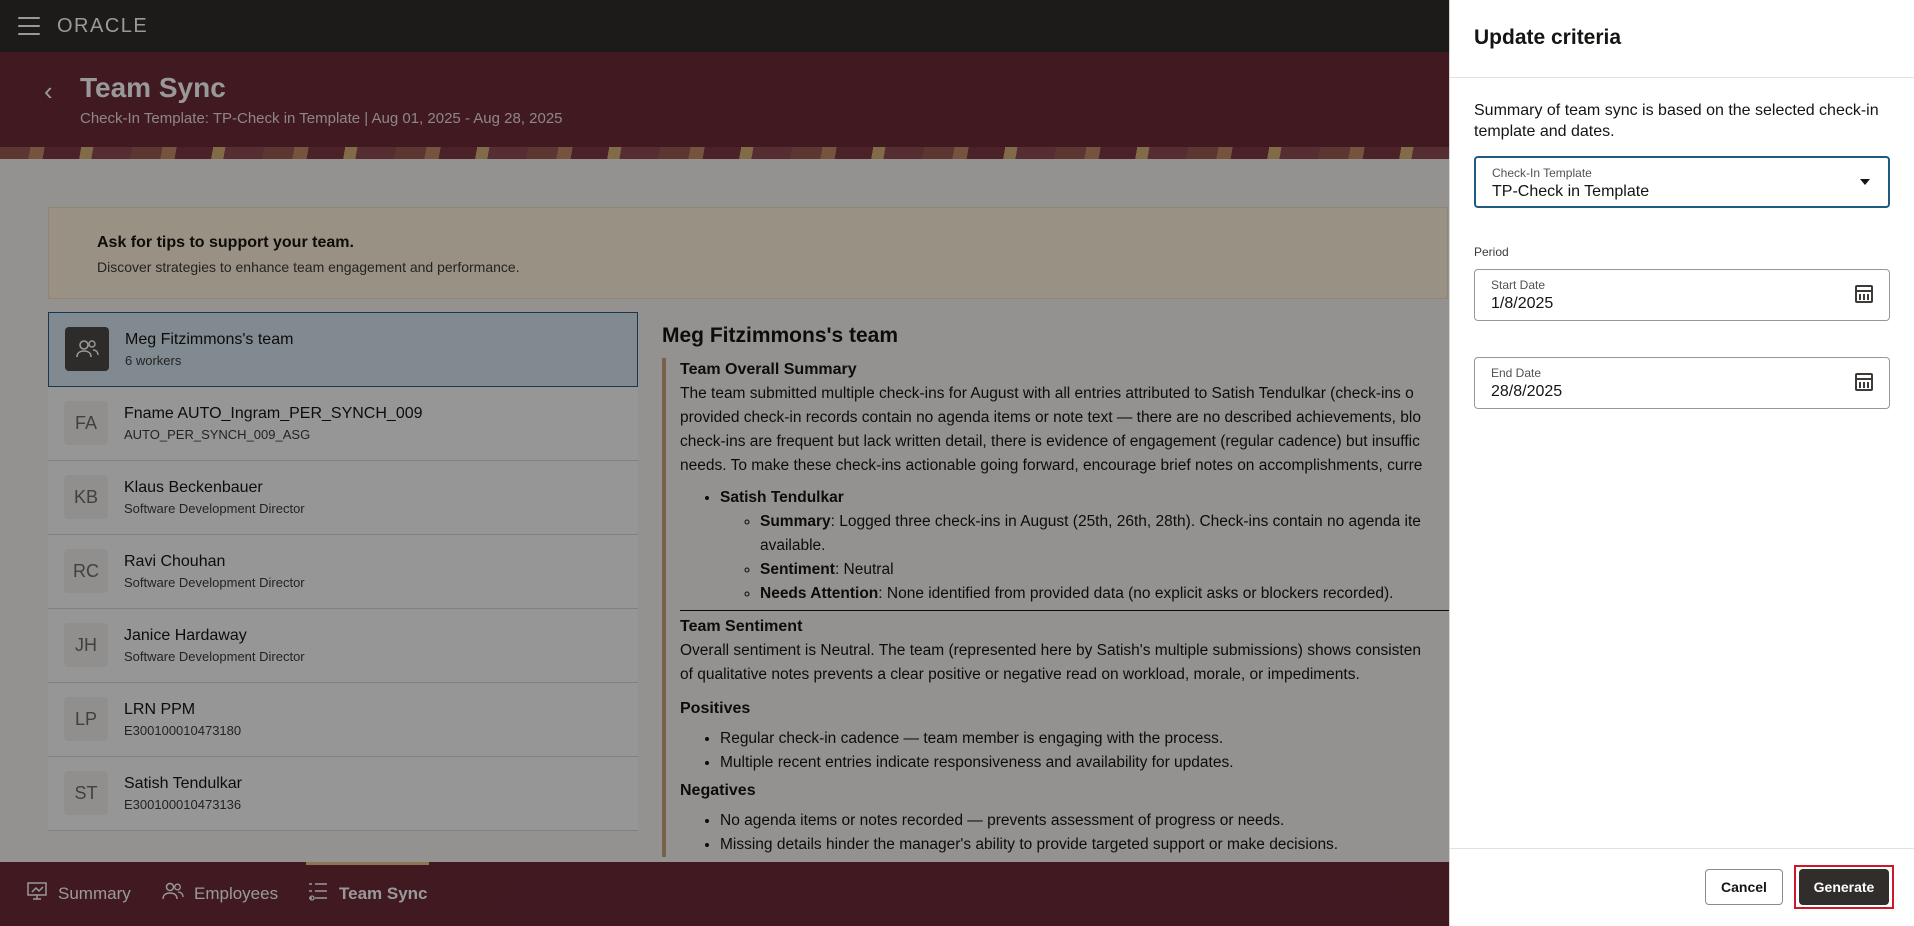 The width and height of the screenshot is (1914, 926). Describe the element at coordinates (1744, 887) in the screenshot. I see `cancel-button: Cancel` at that location.